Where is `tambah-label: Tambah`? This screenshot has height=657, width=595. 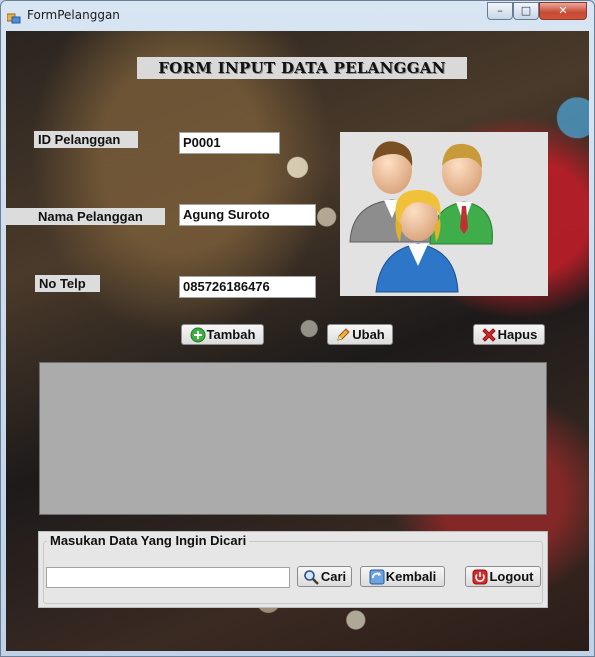 tambah-label: Tambah is located at coordinates (231, 334).